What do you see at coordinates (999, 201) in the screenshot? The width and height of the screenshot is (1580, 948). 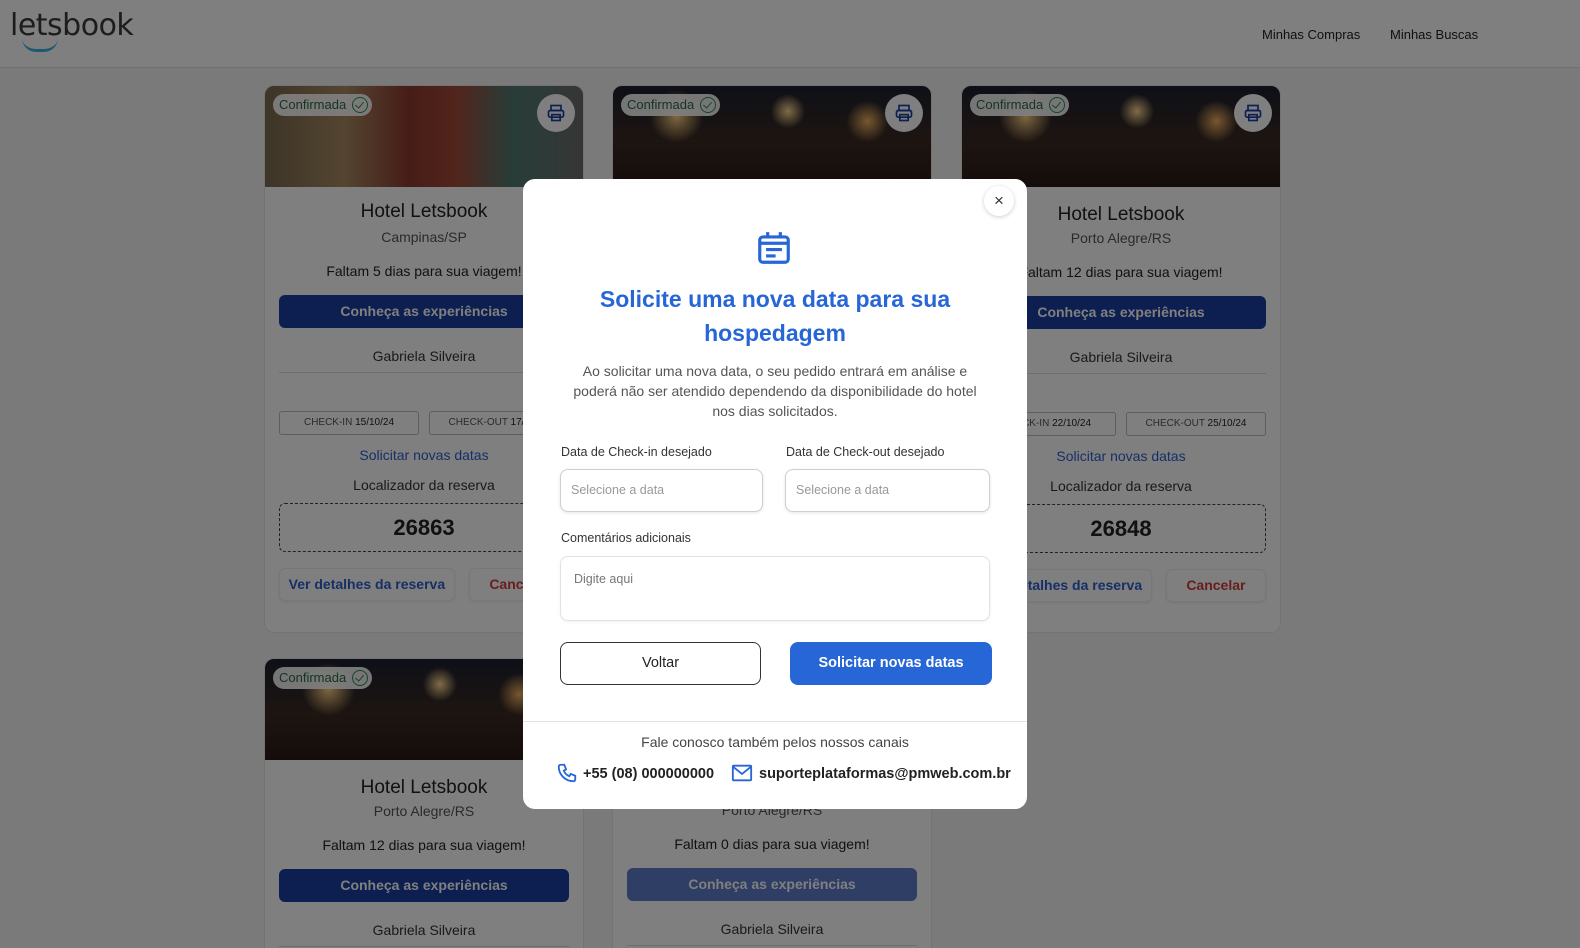 I see `close-button: ×` at bounding box center [999, 201].